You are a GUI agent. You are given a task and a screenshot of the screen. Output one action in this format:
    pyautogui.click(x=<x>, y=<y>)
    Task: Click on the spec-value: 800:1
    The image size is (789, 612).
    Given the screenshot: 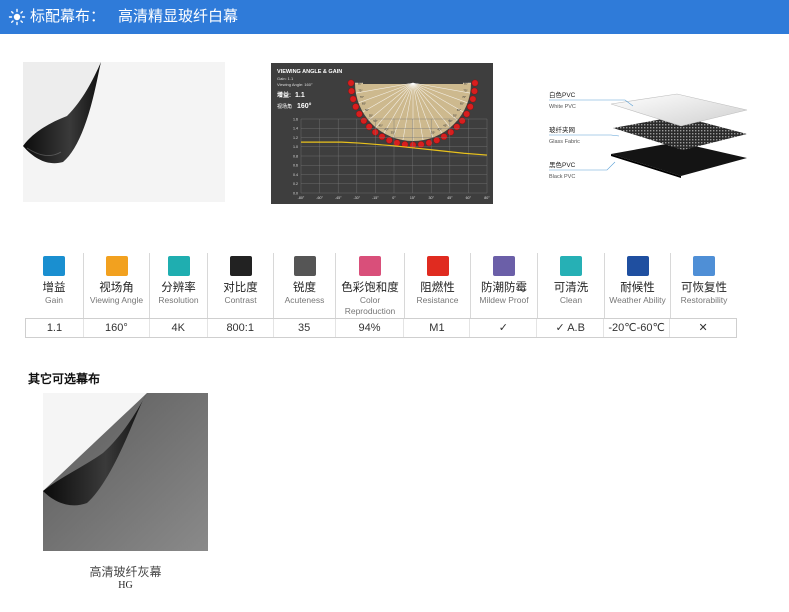 What is the action you would take?
    pyautogui.click(x=239, y=328)
    